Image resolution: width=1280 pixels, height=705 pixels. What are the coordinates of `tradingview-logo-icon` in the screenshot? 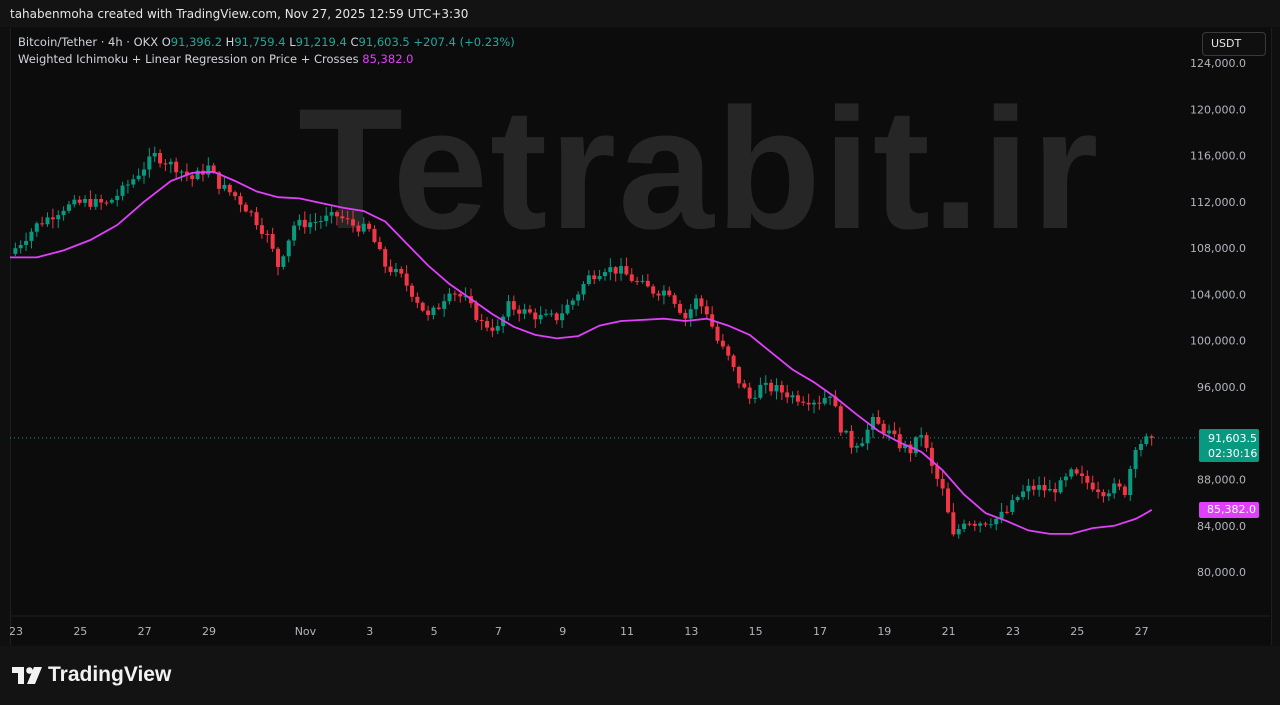 It's located at (27, 675).